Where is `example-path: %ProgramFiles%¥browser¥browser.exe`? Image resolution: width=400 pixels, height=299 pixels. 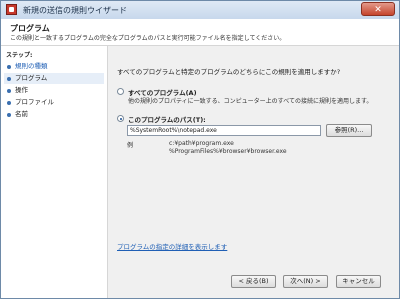 example-path: %ProgramFiles%¥browser¥browser.exe is located at coordinates (228, 151).